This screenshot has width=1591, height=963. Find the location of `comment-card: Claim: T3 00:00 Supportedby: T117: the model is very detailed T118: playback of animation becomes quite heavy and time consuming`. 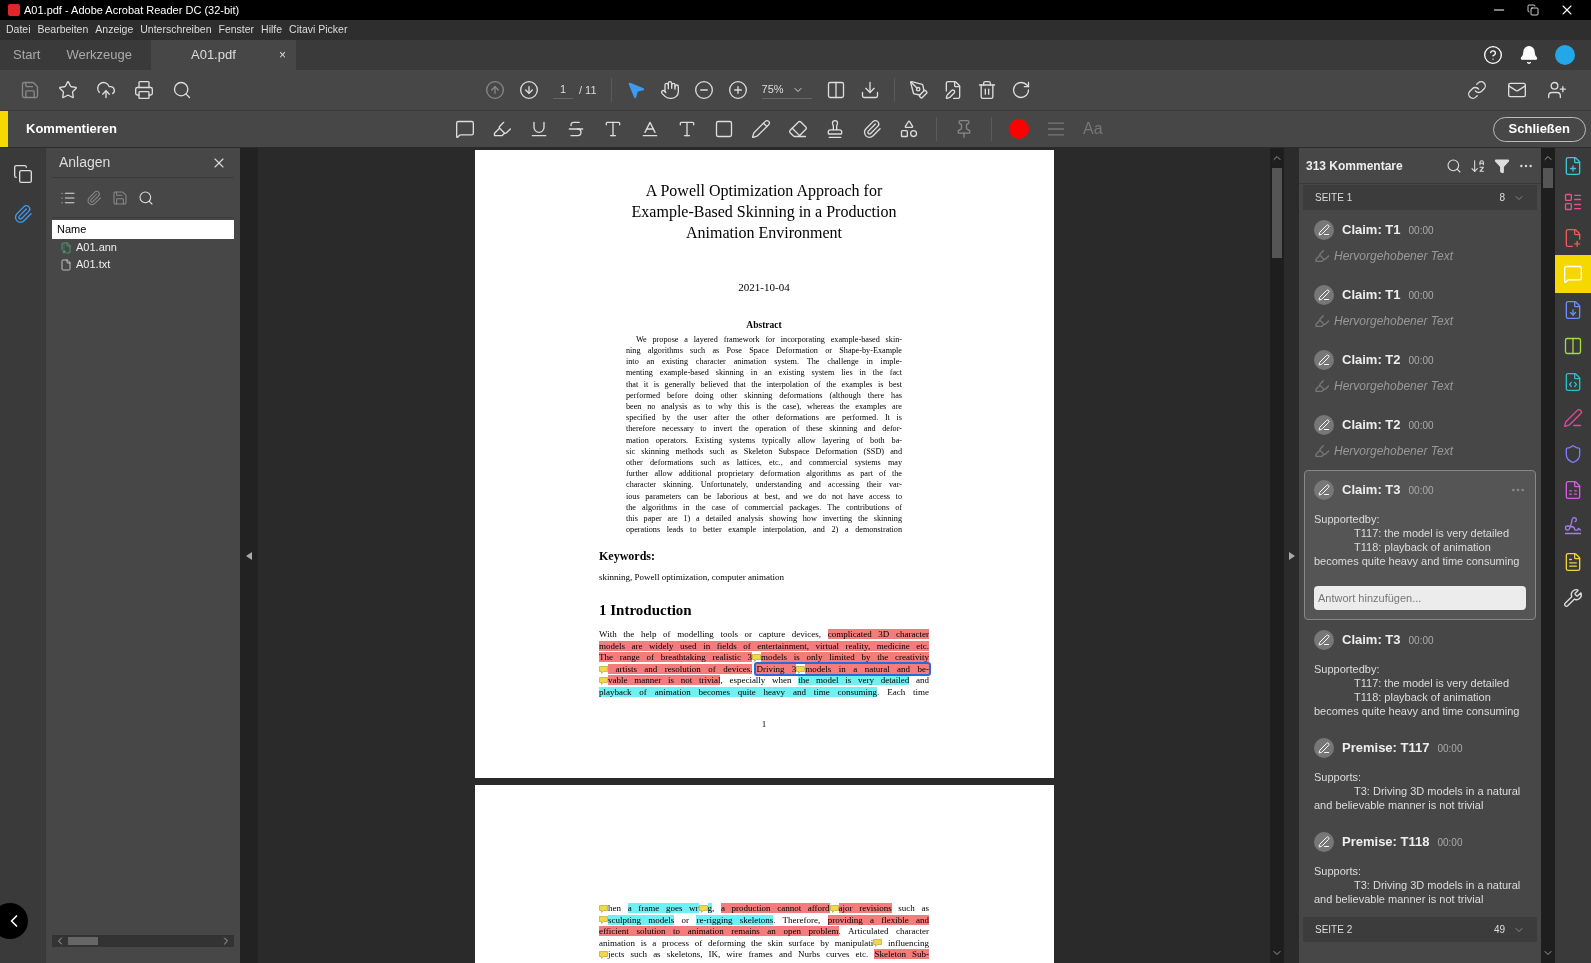

comment-card: Claim: T3 00:00 Supportedby: T117: the model is very detailed T118: playback of animation becomes quite heavy and time consuming is located at coordinates (1420, 674).